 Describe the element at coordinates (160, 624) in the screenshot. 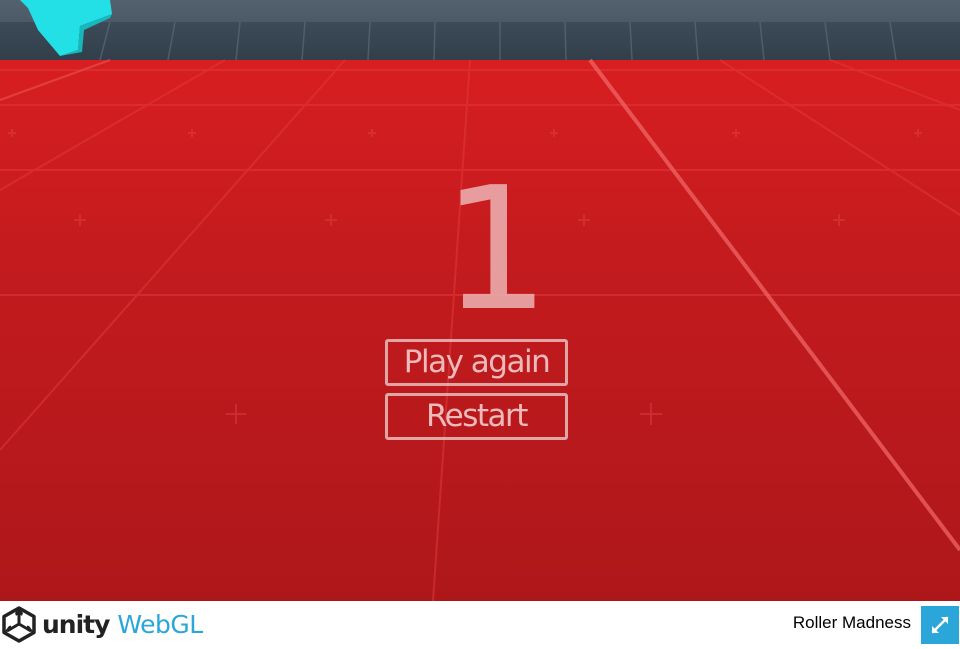

I see `webgl-wordmark: WebGL` at that location.